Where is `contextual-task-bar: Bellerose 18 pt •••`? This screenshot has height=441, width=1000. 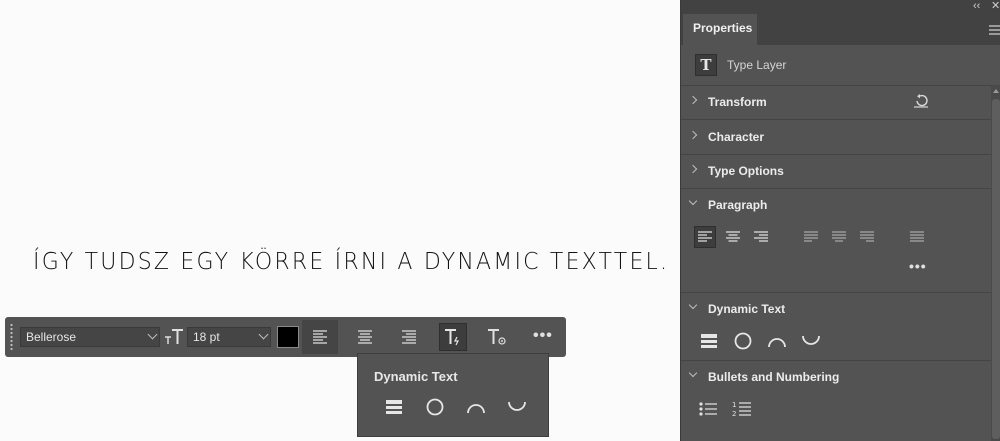
contextual-task-bar: Bellerose 18 pt ••• is located at coordinates (285, 337).